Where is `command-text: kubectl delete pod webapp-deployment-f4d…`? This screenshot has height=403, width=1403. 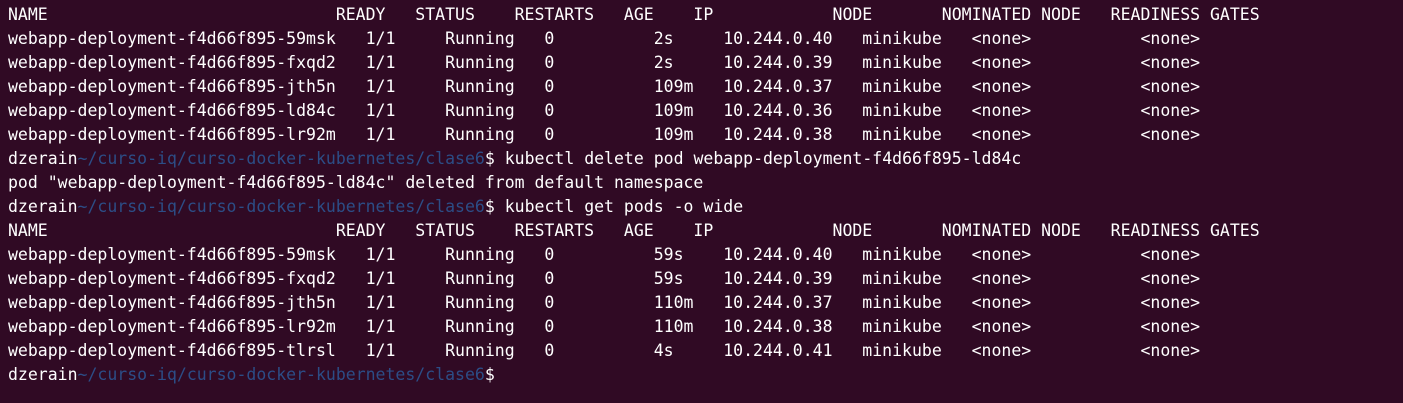
command-text: kubectl delete pod webapp-deployment-f4d… is located at coordinates (763, 158).